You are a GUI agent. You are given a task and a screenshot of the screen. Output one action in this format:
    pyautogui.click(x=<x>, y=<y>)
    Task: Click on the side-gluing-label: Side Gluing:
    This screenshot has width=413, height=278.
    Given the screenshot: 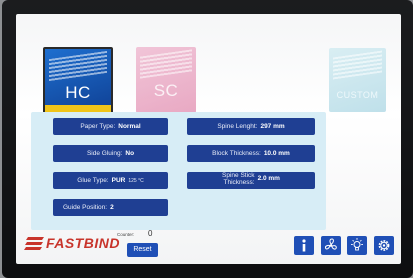 What is the action you would take?
    pyautogui.click(x=104, y=153)
    